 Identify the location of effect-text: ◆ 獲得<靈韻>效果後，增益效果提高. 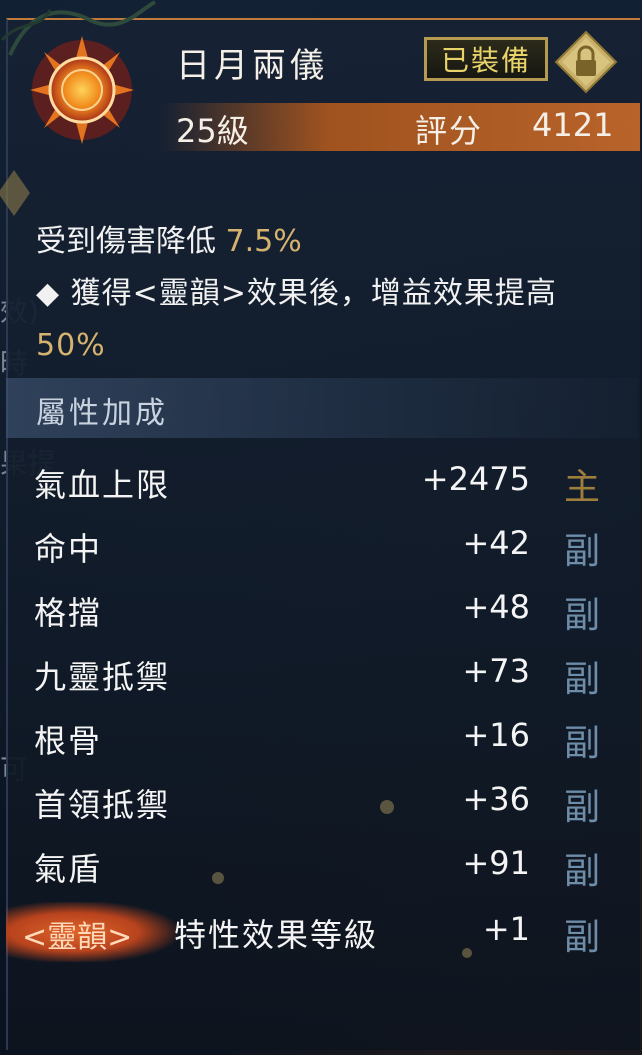
(296, 293).